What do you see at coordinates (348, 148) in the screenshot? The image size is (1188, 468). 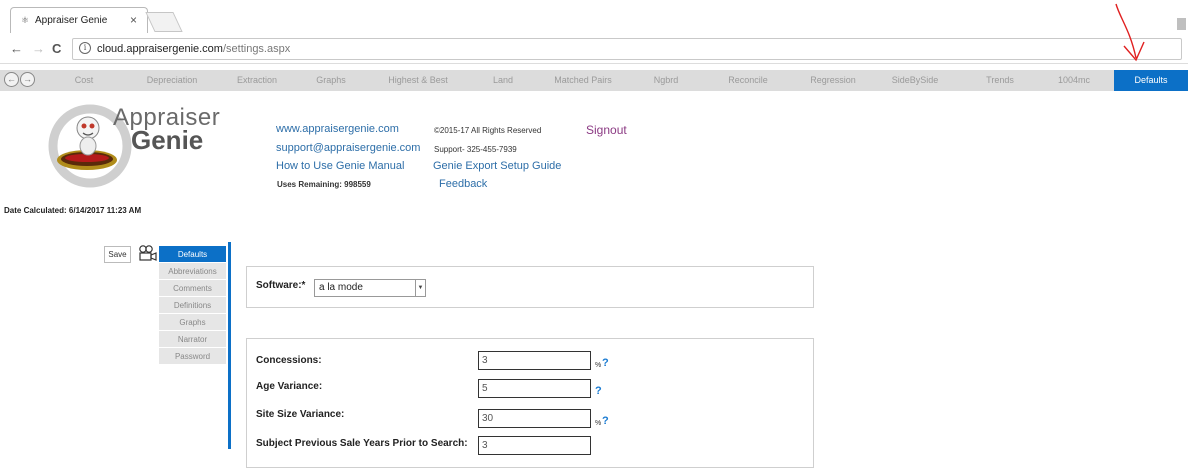 I see `support-email-link: support@appraisergenie.com` at bounding box center [348, 148].